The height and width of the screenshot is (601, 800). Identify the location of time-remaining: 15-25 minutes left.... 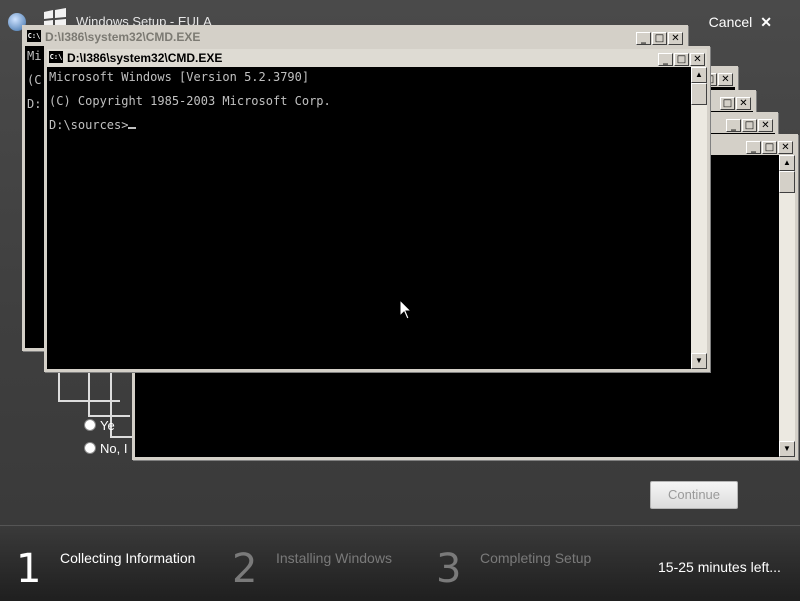
(719, 567).